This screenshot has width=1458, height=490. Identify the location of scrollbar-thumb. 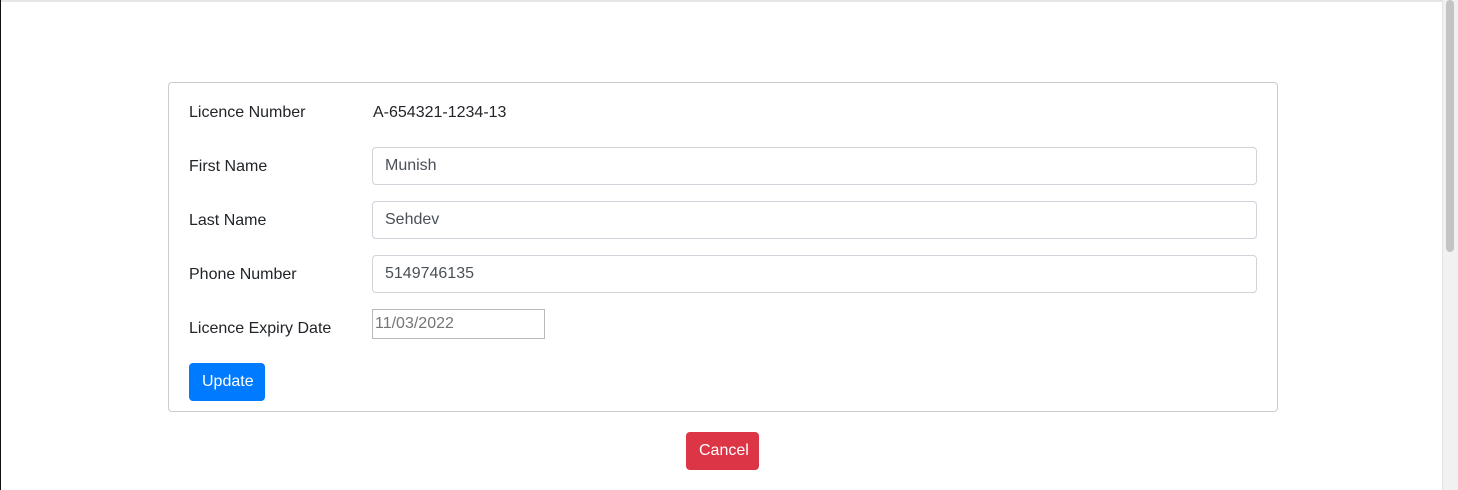
(1450, 126).